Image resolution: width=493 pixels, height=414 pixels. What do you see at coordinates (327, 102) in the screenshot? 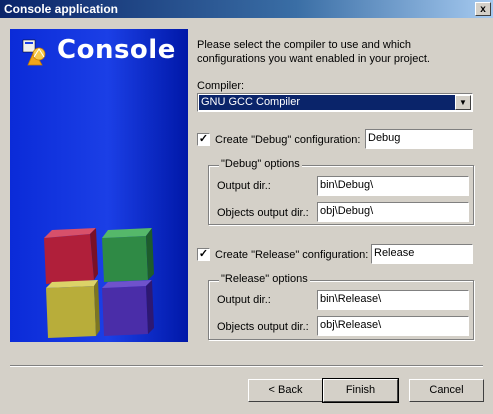
I see `compiler-selected-value: GNU GCC Compiler` at bounding box center [327, 102].